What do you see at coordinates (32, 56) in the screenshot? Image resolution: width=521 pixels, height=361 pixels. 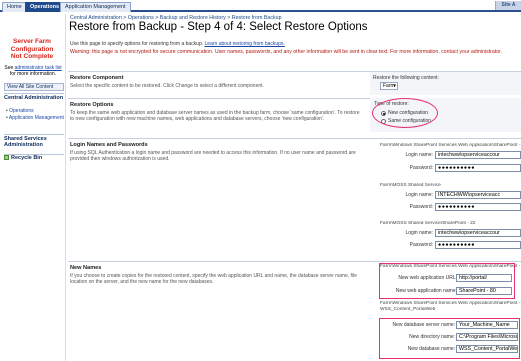 I see `alert-line-3: Not Complete` at bounding box center [32, 56].